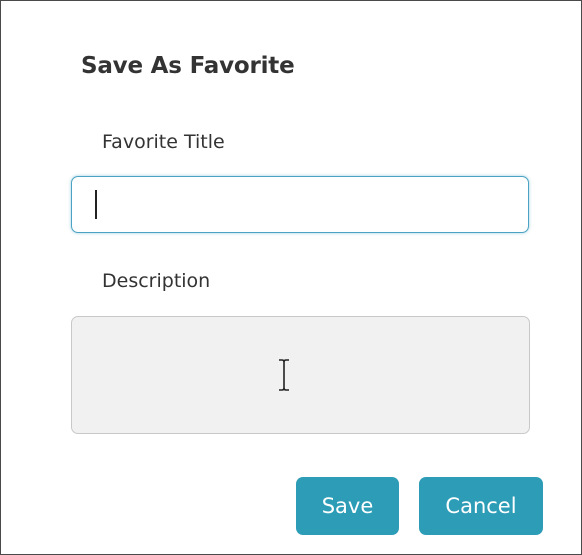  I want to click on favorite-title-input, so click(300, 204).